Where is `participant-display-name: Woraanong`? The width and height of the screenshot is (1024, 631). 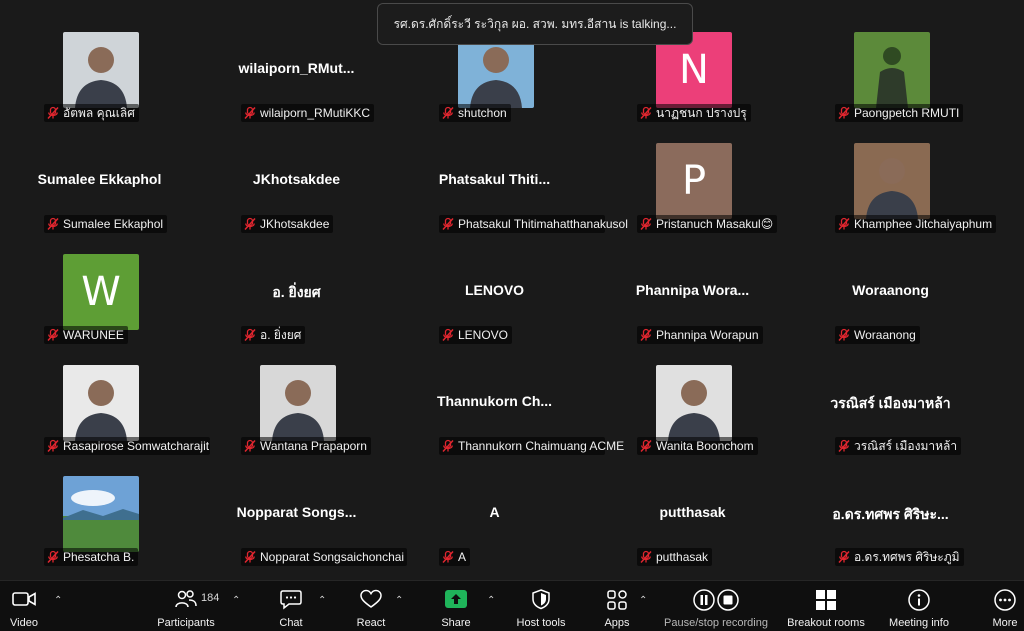
participant-display-name: Woraanong is located at coordinates (890, 290).